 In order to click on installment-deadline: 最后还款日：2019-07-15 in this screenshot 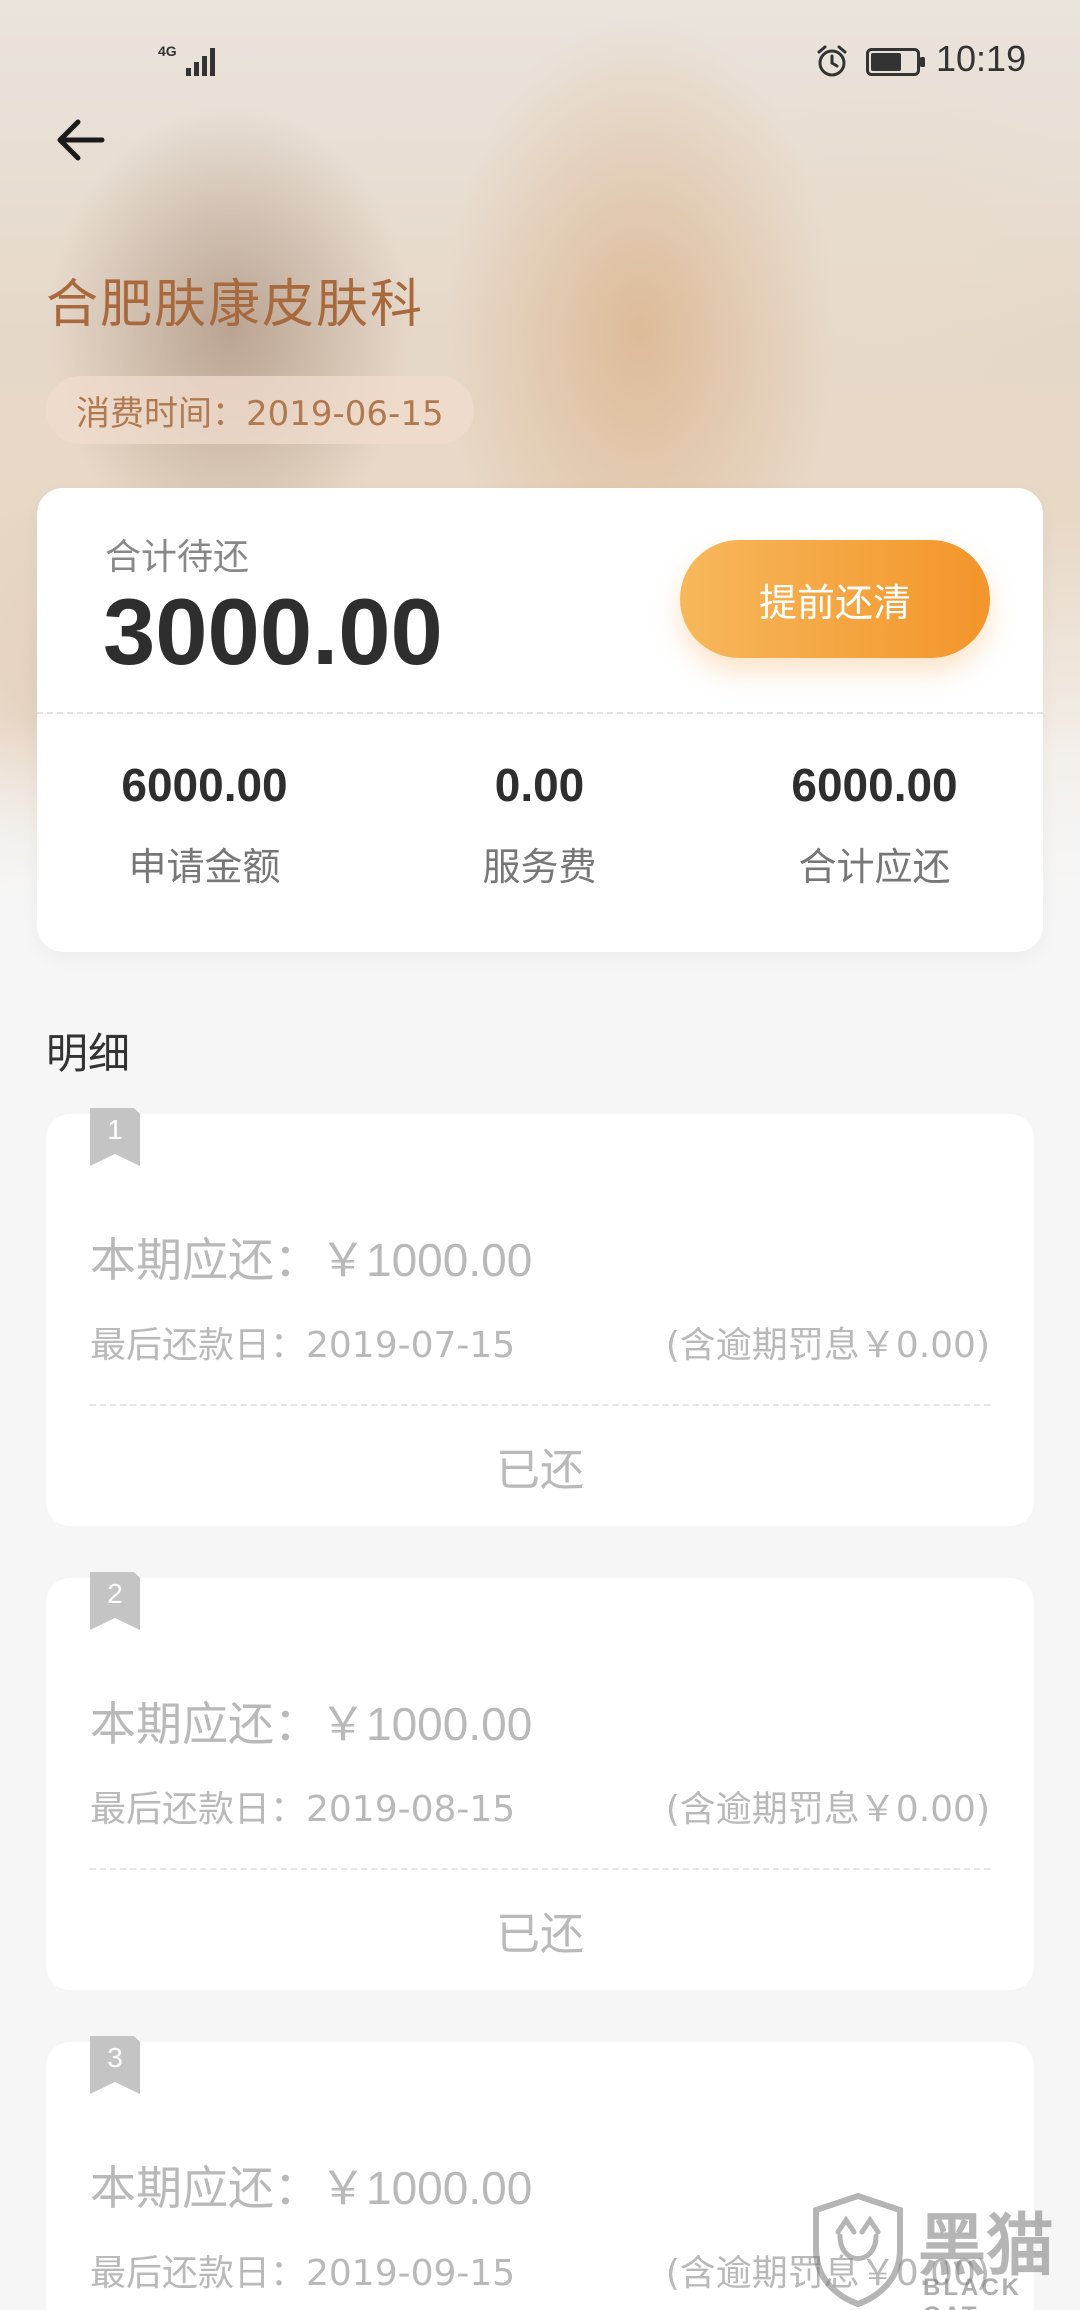, I will do `click(303, 1345)`.